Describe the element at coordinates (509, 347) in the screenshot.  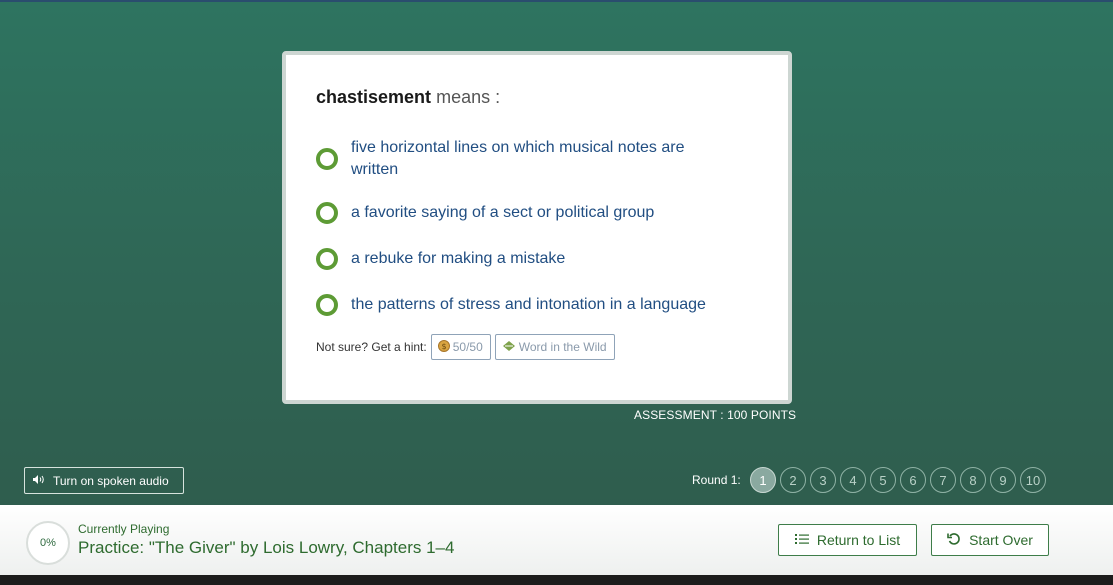
I see `leaf-icon` at that location.